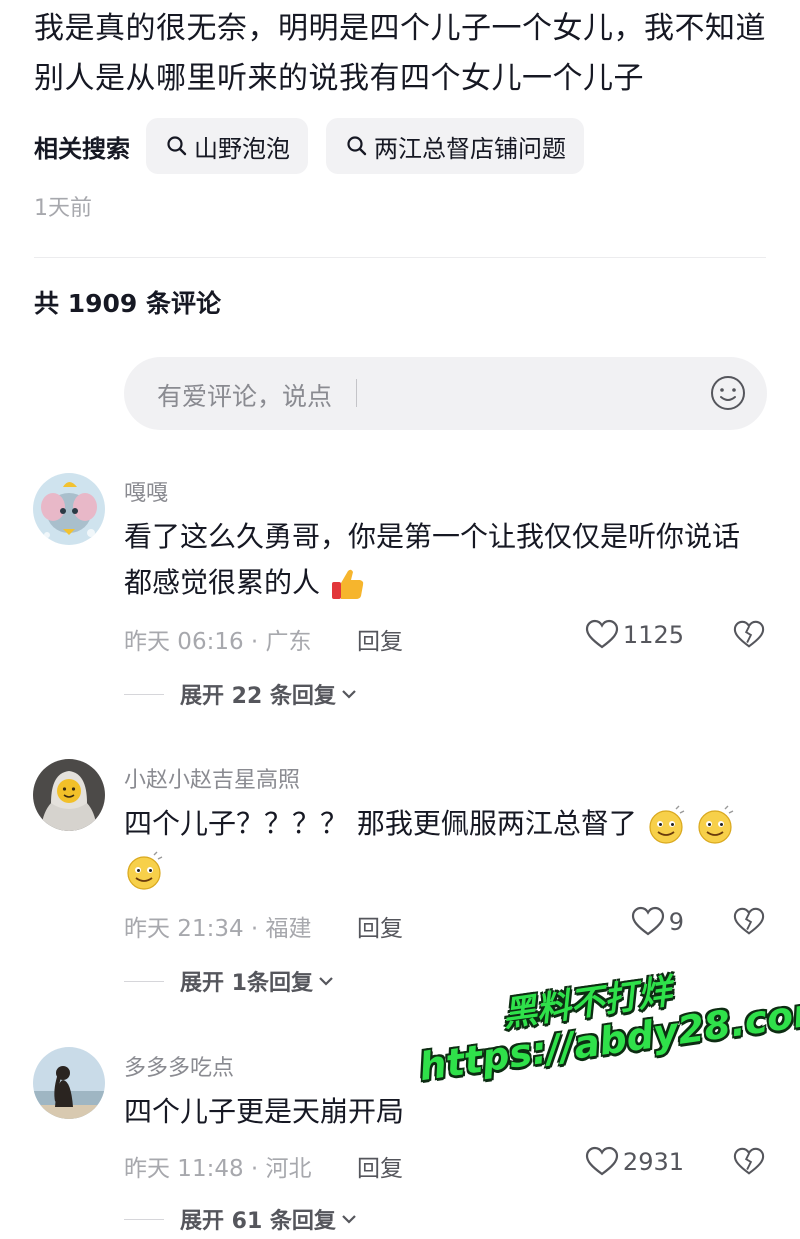 The height and width of the screenshot is (1239, 800). What do you see at coordinates (445, 393) in the screenshot?
I see `comment-input: 有爱评论，说点` at bounding box center [445, 393].